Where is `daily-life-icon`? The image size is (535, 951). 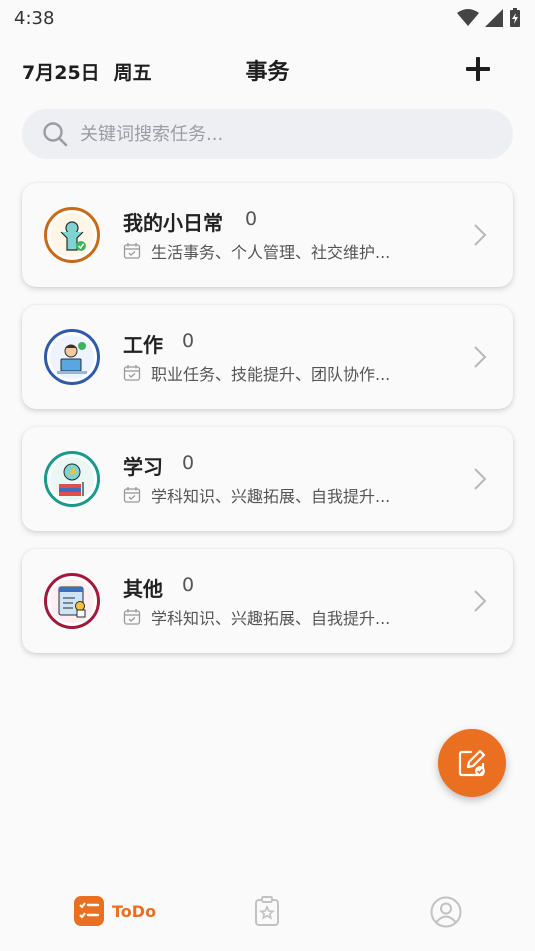 daily-life-icon is located at coordinates (72, 235).